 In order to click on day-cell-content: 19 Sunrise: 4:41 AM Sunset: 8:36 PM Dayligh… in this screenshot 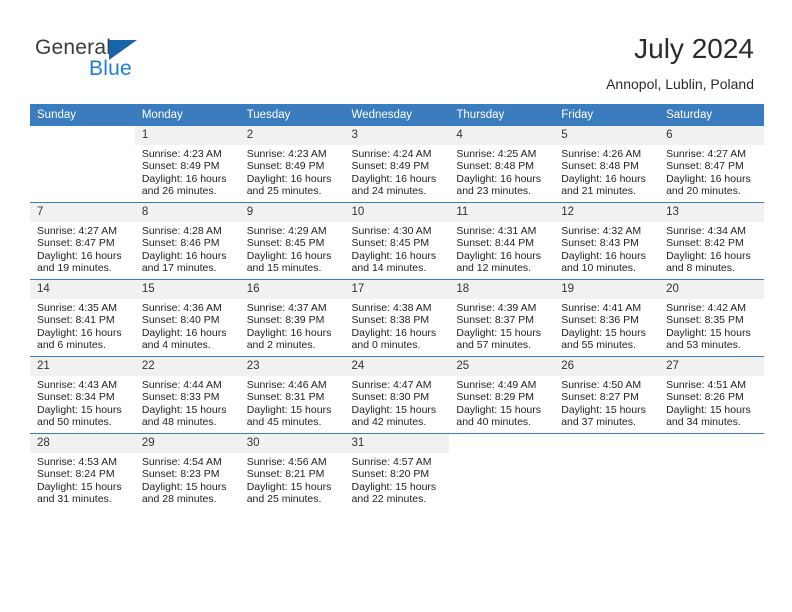, I will do `click(607, 318)`.